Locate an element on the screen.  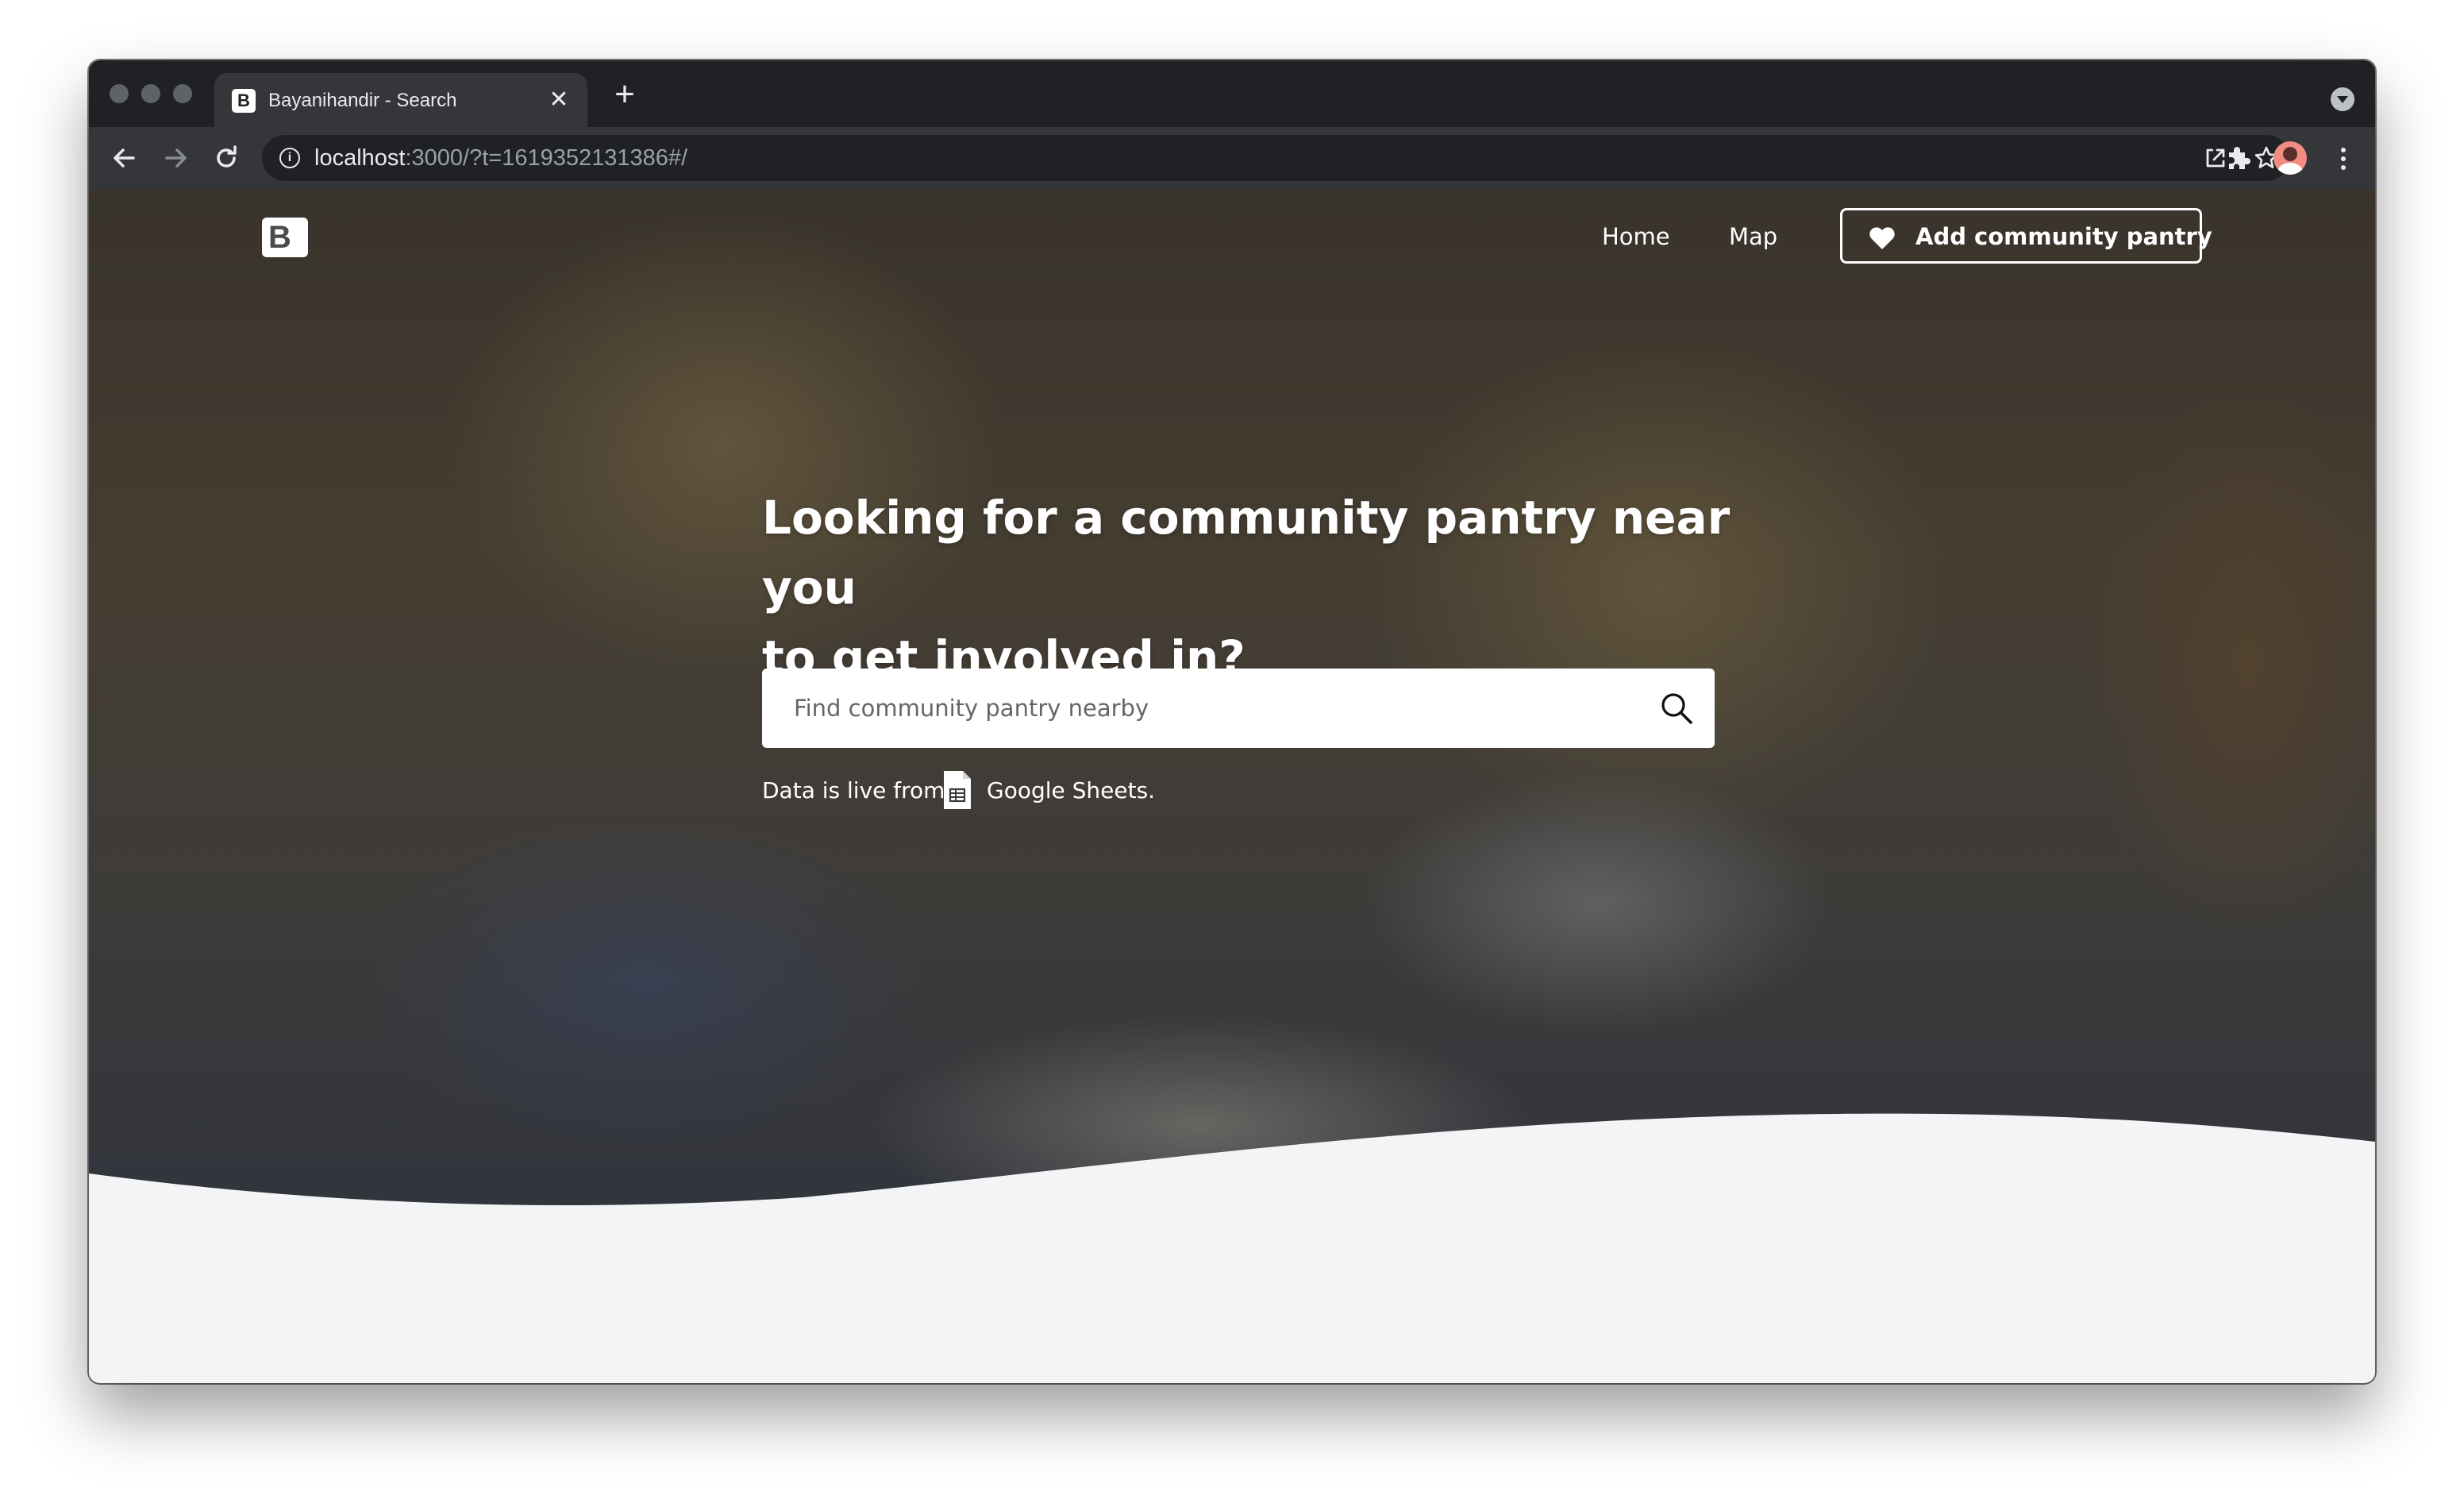
search-icon is located at coordinates (1676, 708).